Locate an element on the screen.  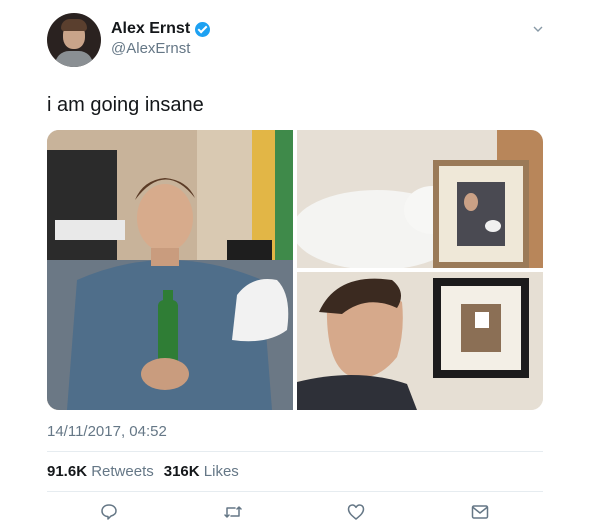
verified-badge-icon is located at coordinates (203, 29).